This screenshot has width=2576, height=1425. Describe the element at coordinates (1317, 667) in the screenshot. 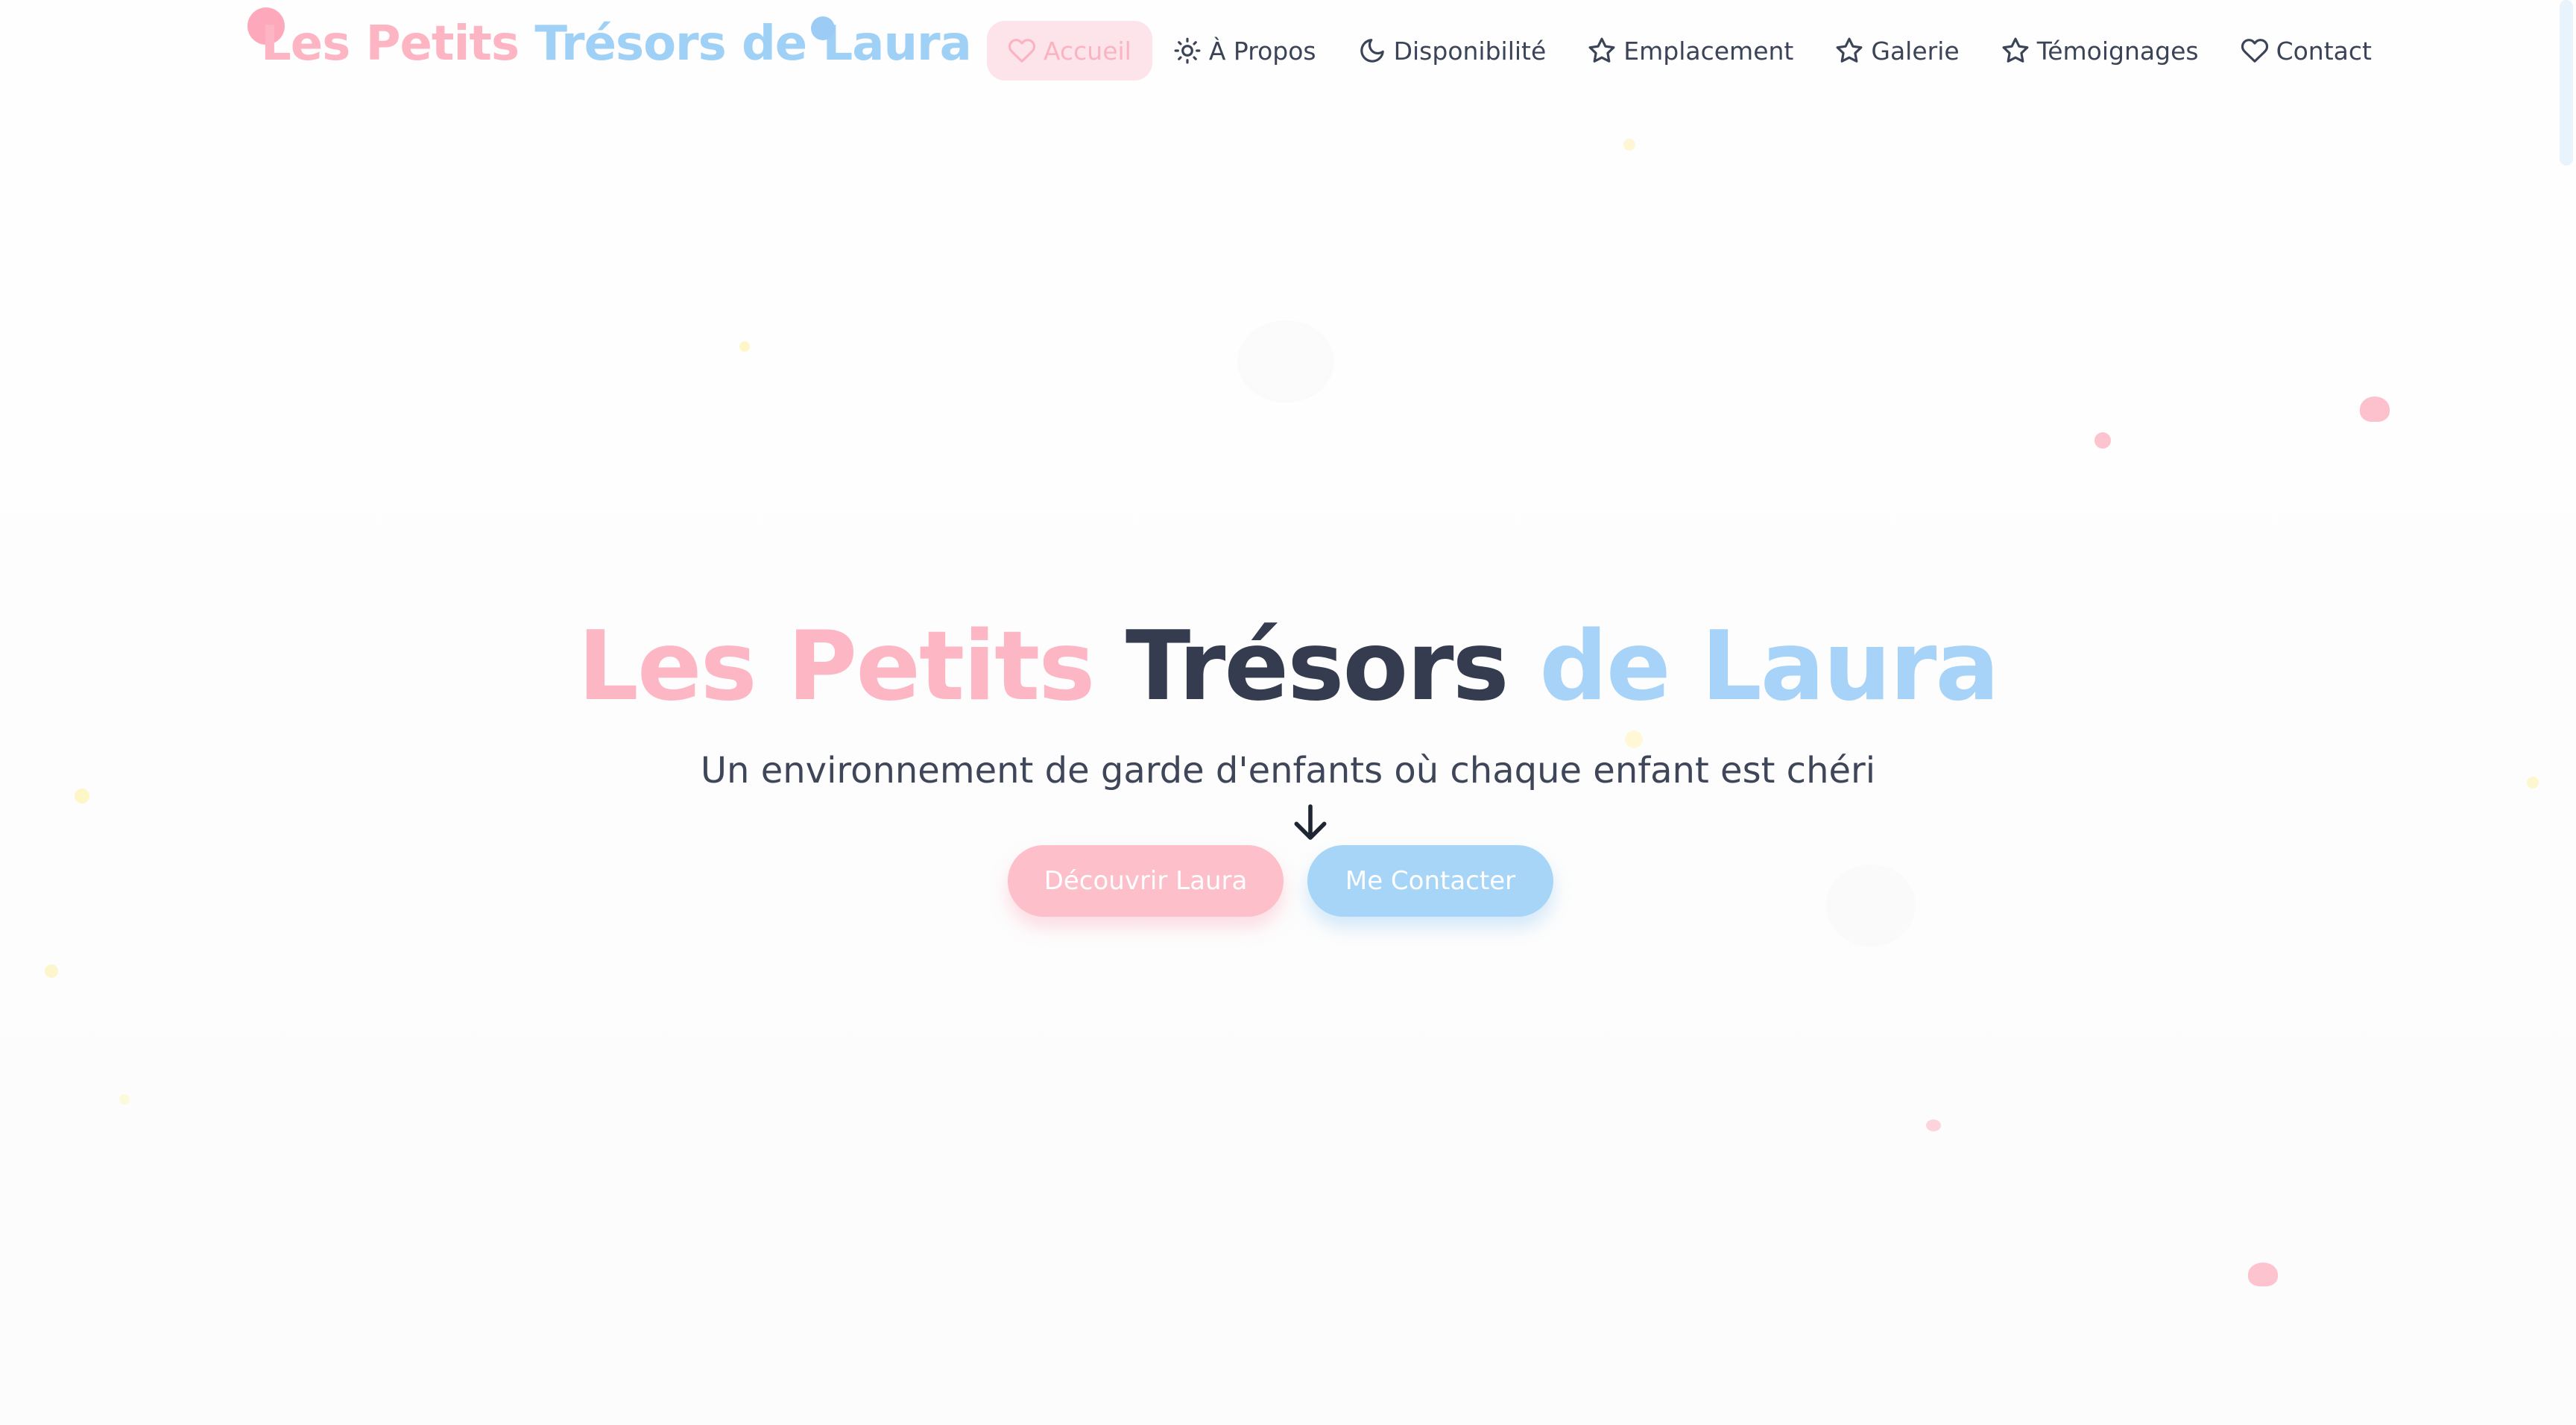

I see `hero-title-part2: Trésors` at that location.